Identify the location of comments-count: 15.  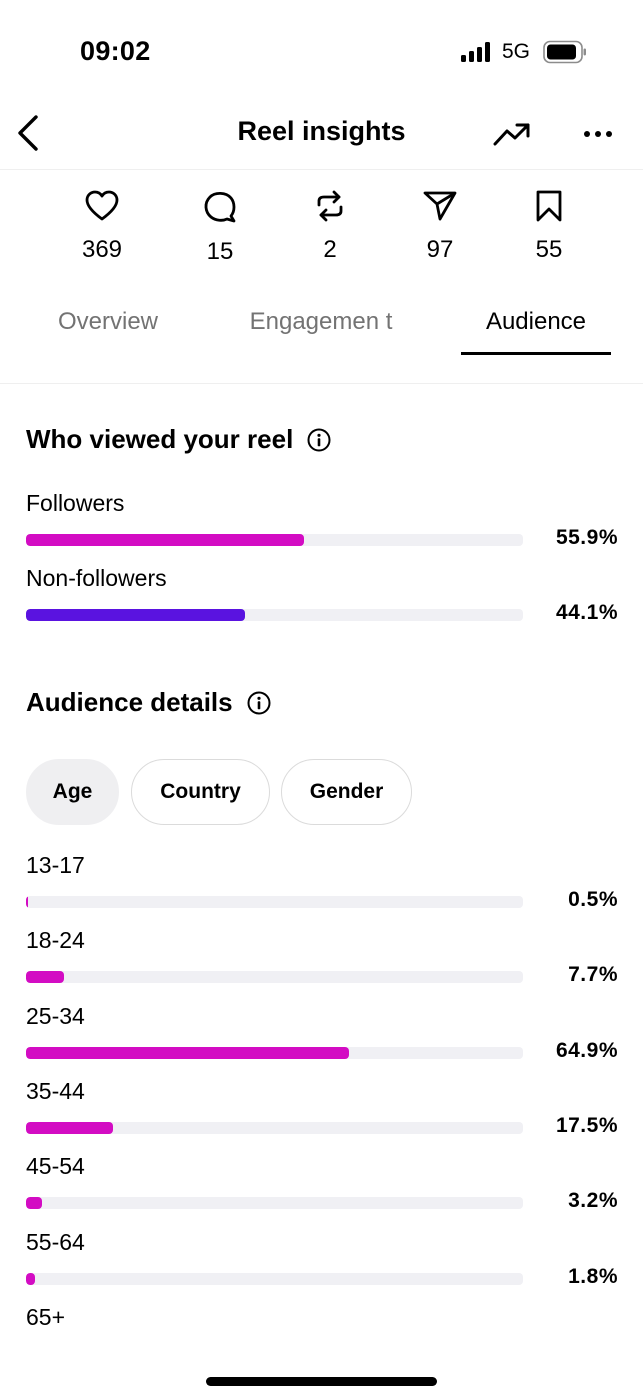
(220, 251).